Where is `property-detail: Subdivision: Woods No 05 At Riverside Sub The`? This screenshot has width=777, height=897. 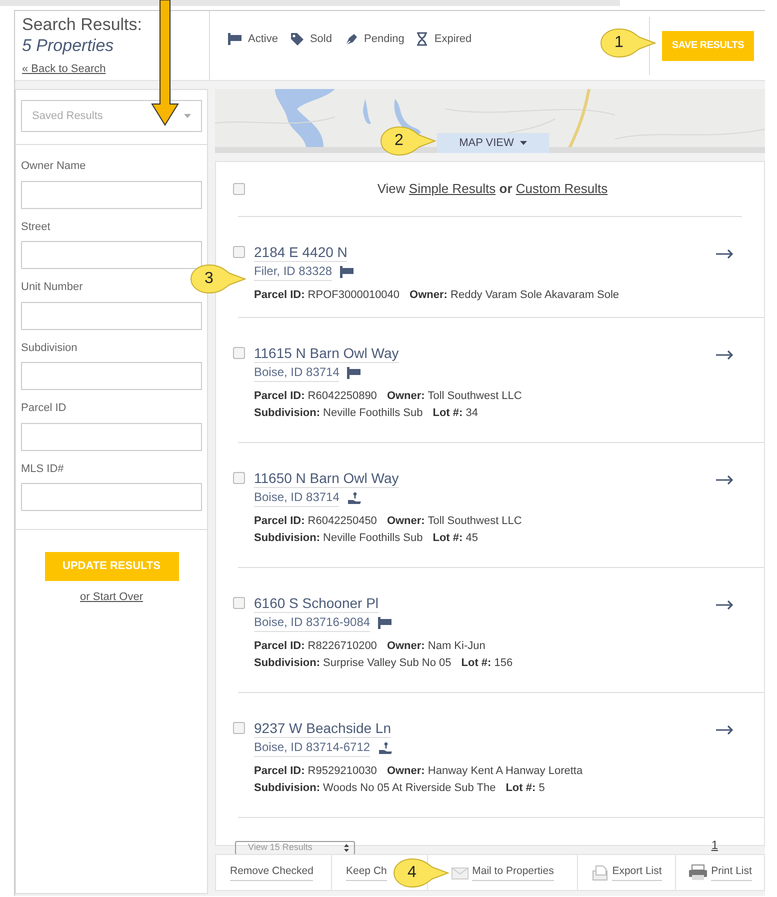
property-detail: Subdivision: Woods No 05 At Riverside Sub The is located at coordinates (375, 788).